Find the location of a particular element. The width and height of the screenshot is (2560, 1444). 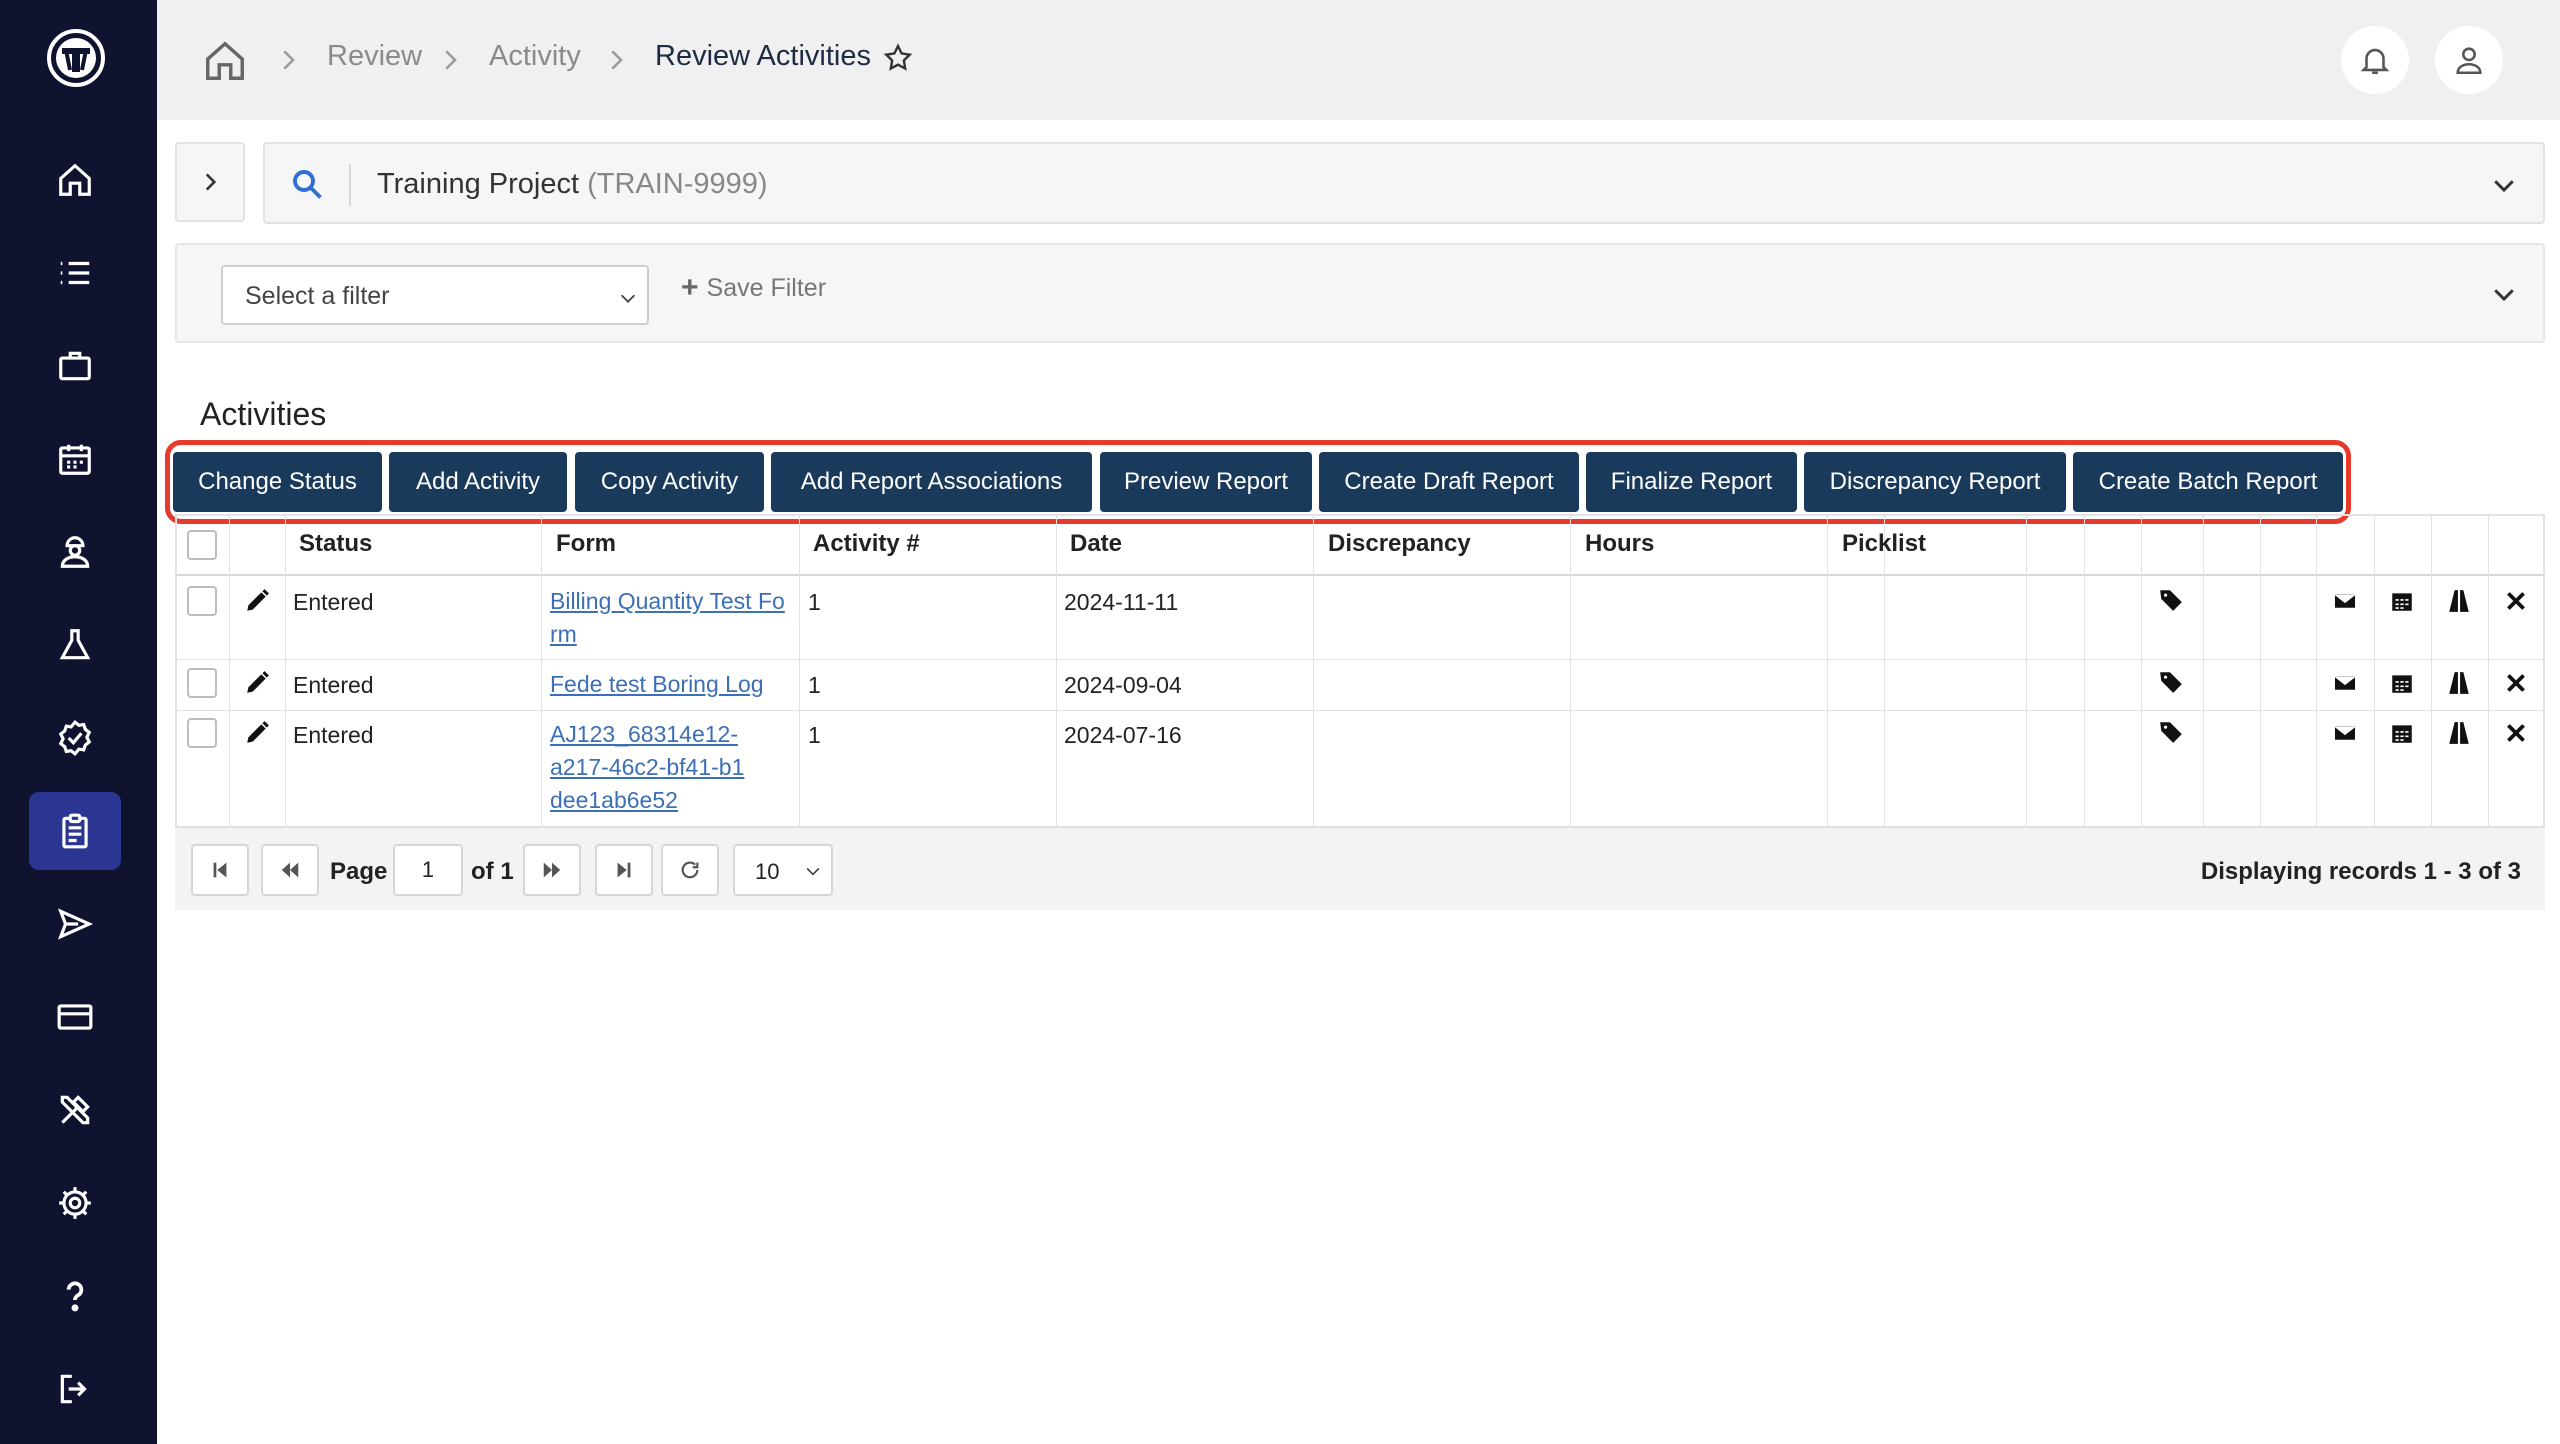

sidebar-item-home is located at coordinates (75, 180).